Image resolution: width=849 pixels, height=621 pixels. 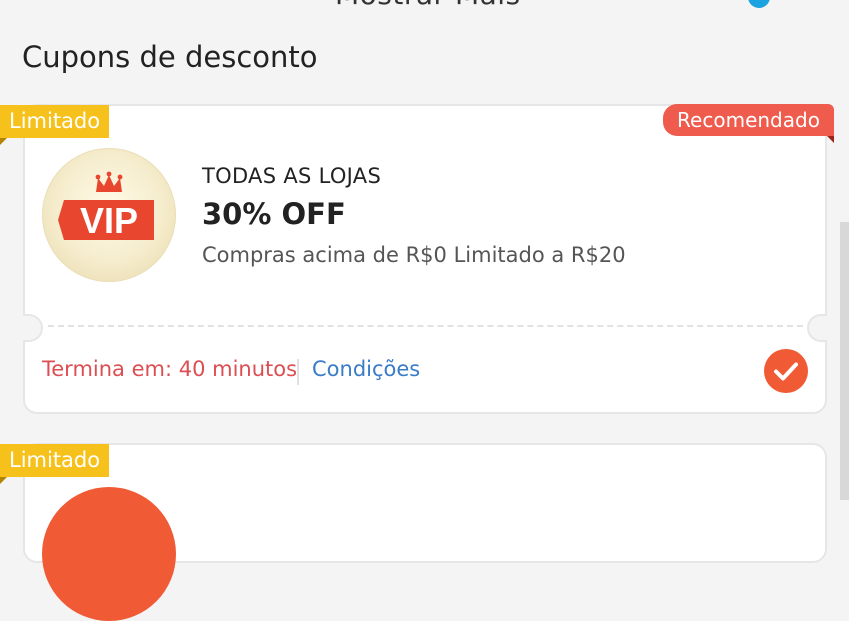 What do you see at coordinates (109, 554) in the screenshot?
I see `store-logo` at bounding box center [109, 554].